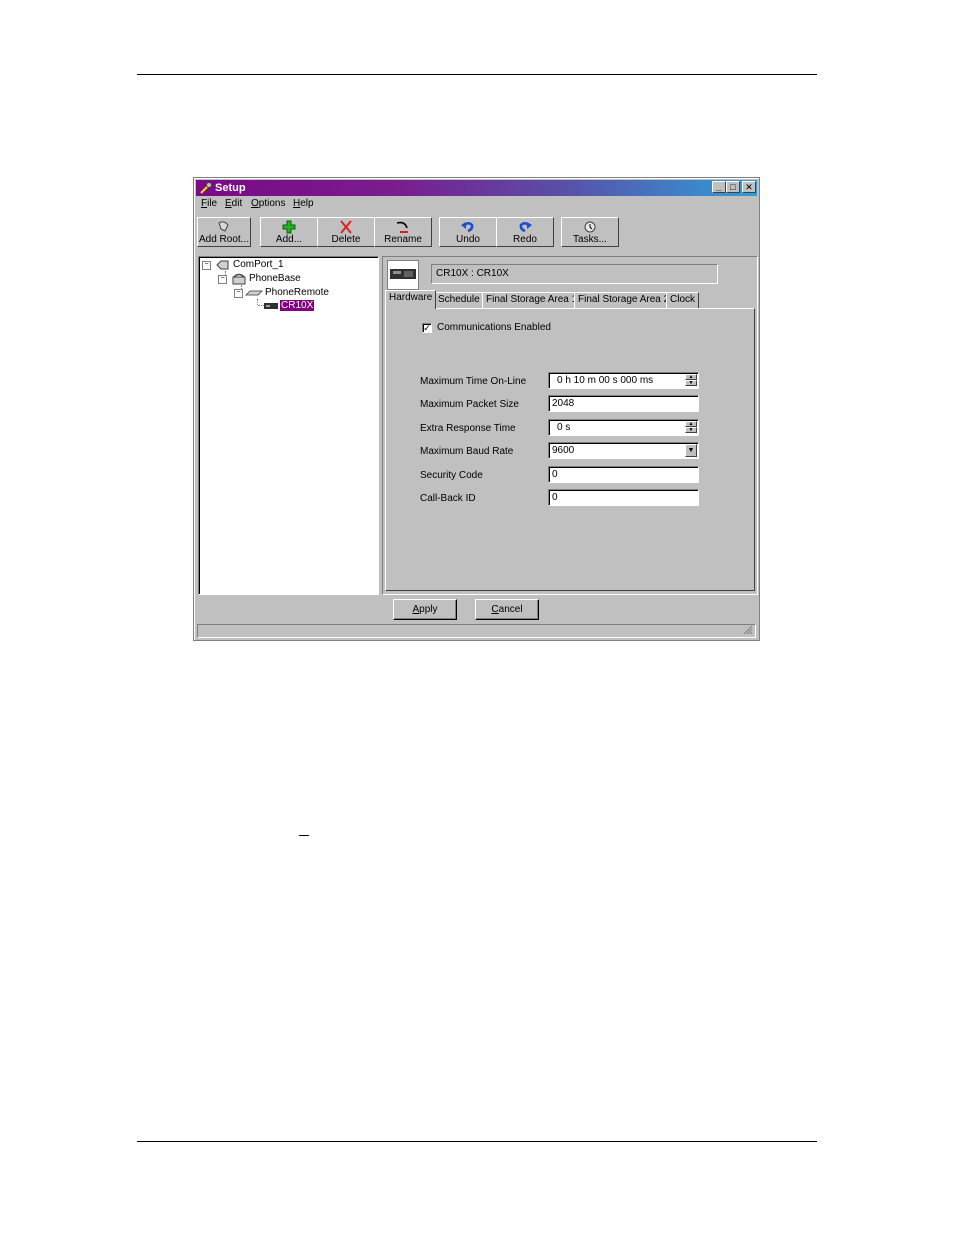 The width and height of the screenshot is (954, 1235). Describe the element at coordinates (748, 630) in the screenshot. I see `resize-grip-icon` at that location.